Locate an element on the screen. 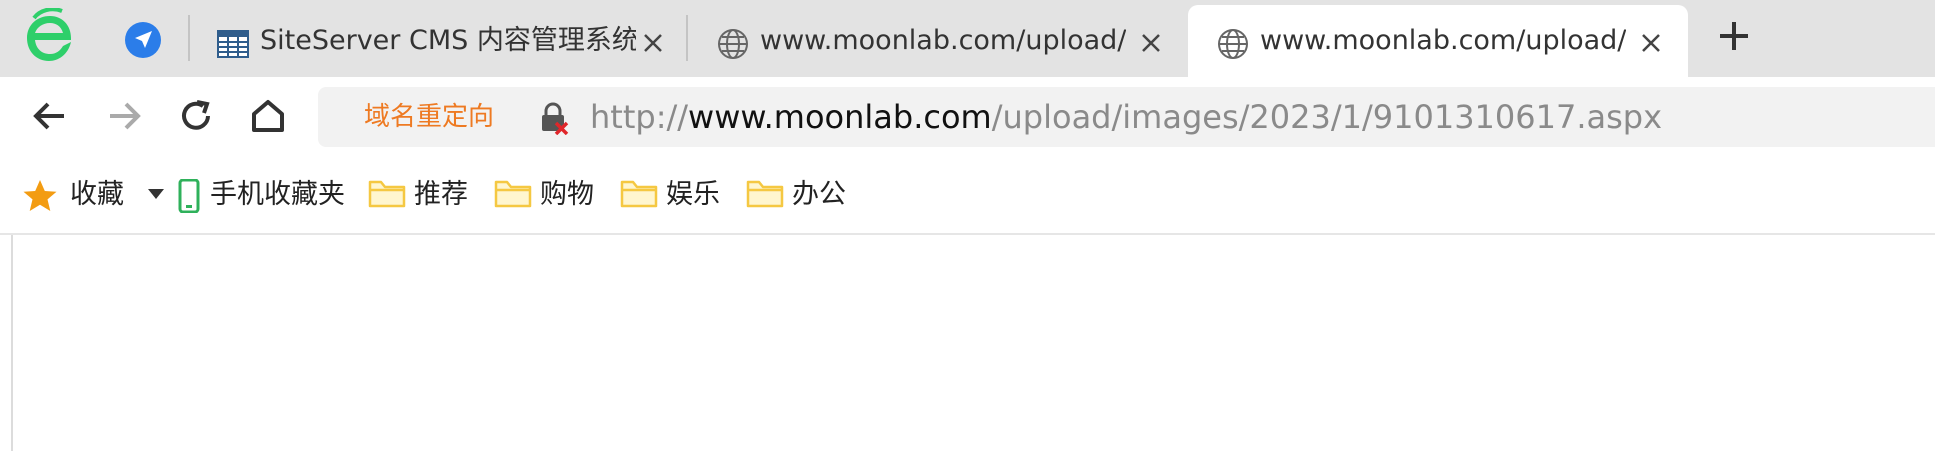  bookmark-folder: 推荐 is located at coordinates (422, 195).